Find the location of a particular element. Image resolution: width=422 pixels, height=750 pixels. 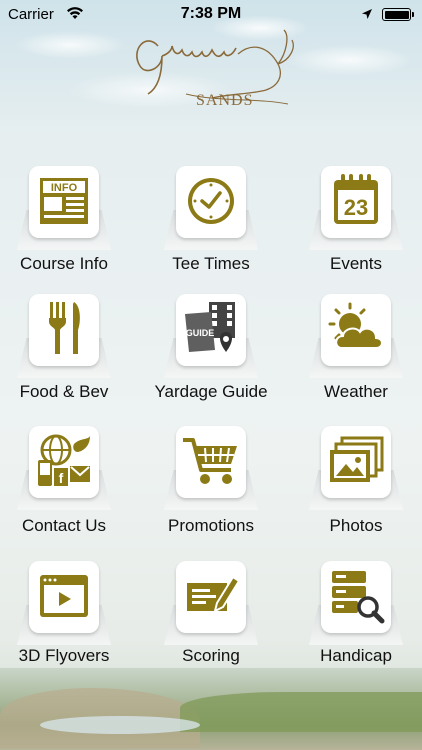

menu-item-photos: Photos is located at coordinates (354, 480).